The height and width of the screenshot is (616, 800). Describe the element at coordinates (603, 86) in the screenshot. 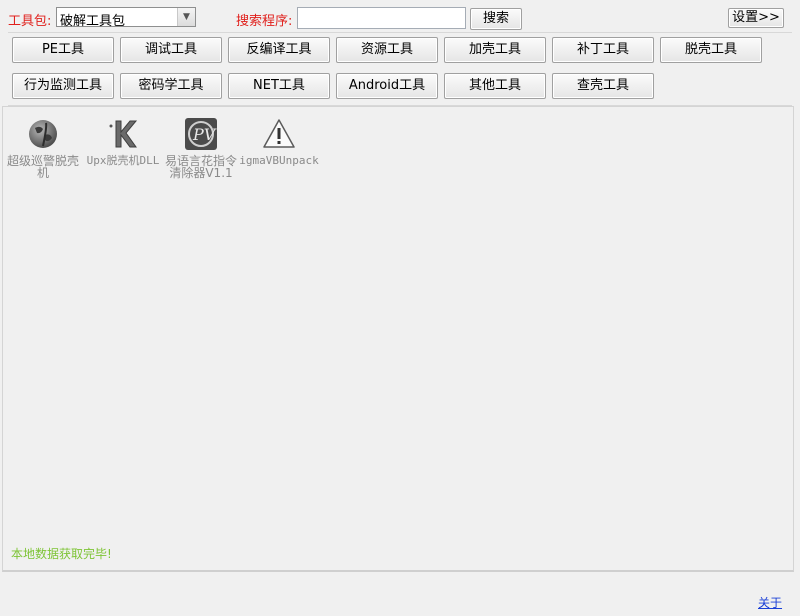

I see `category-detect-packer-button: 查壳工具` at that location.